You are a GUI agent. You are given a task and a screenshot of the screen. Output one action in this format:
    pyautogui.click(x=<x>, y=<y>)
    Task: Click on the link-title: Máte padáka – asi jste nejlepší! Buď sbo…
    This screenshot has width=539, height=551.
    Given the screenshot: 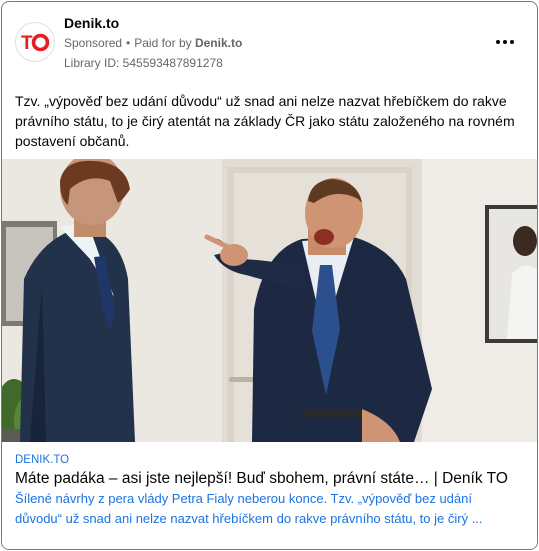 What is the action you would take?
    pyautogui.click(x=272, y=479)
    